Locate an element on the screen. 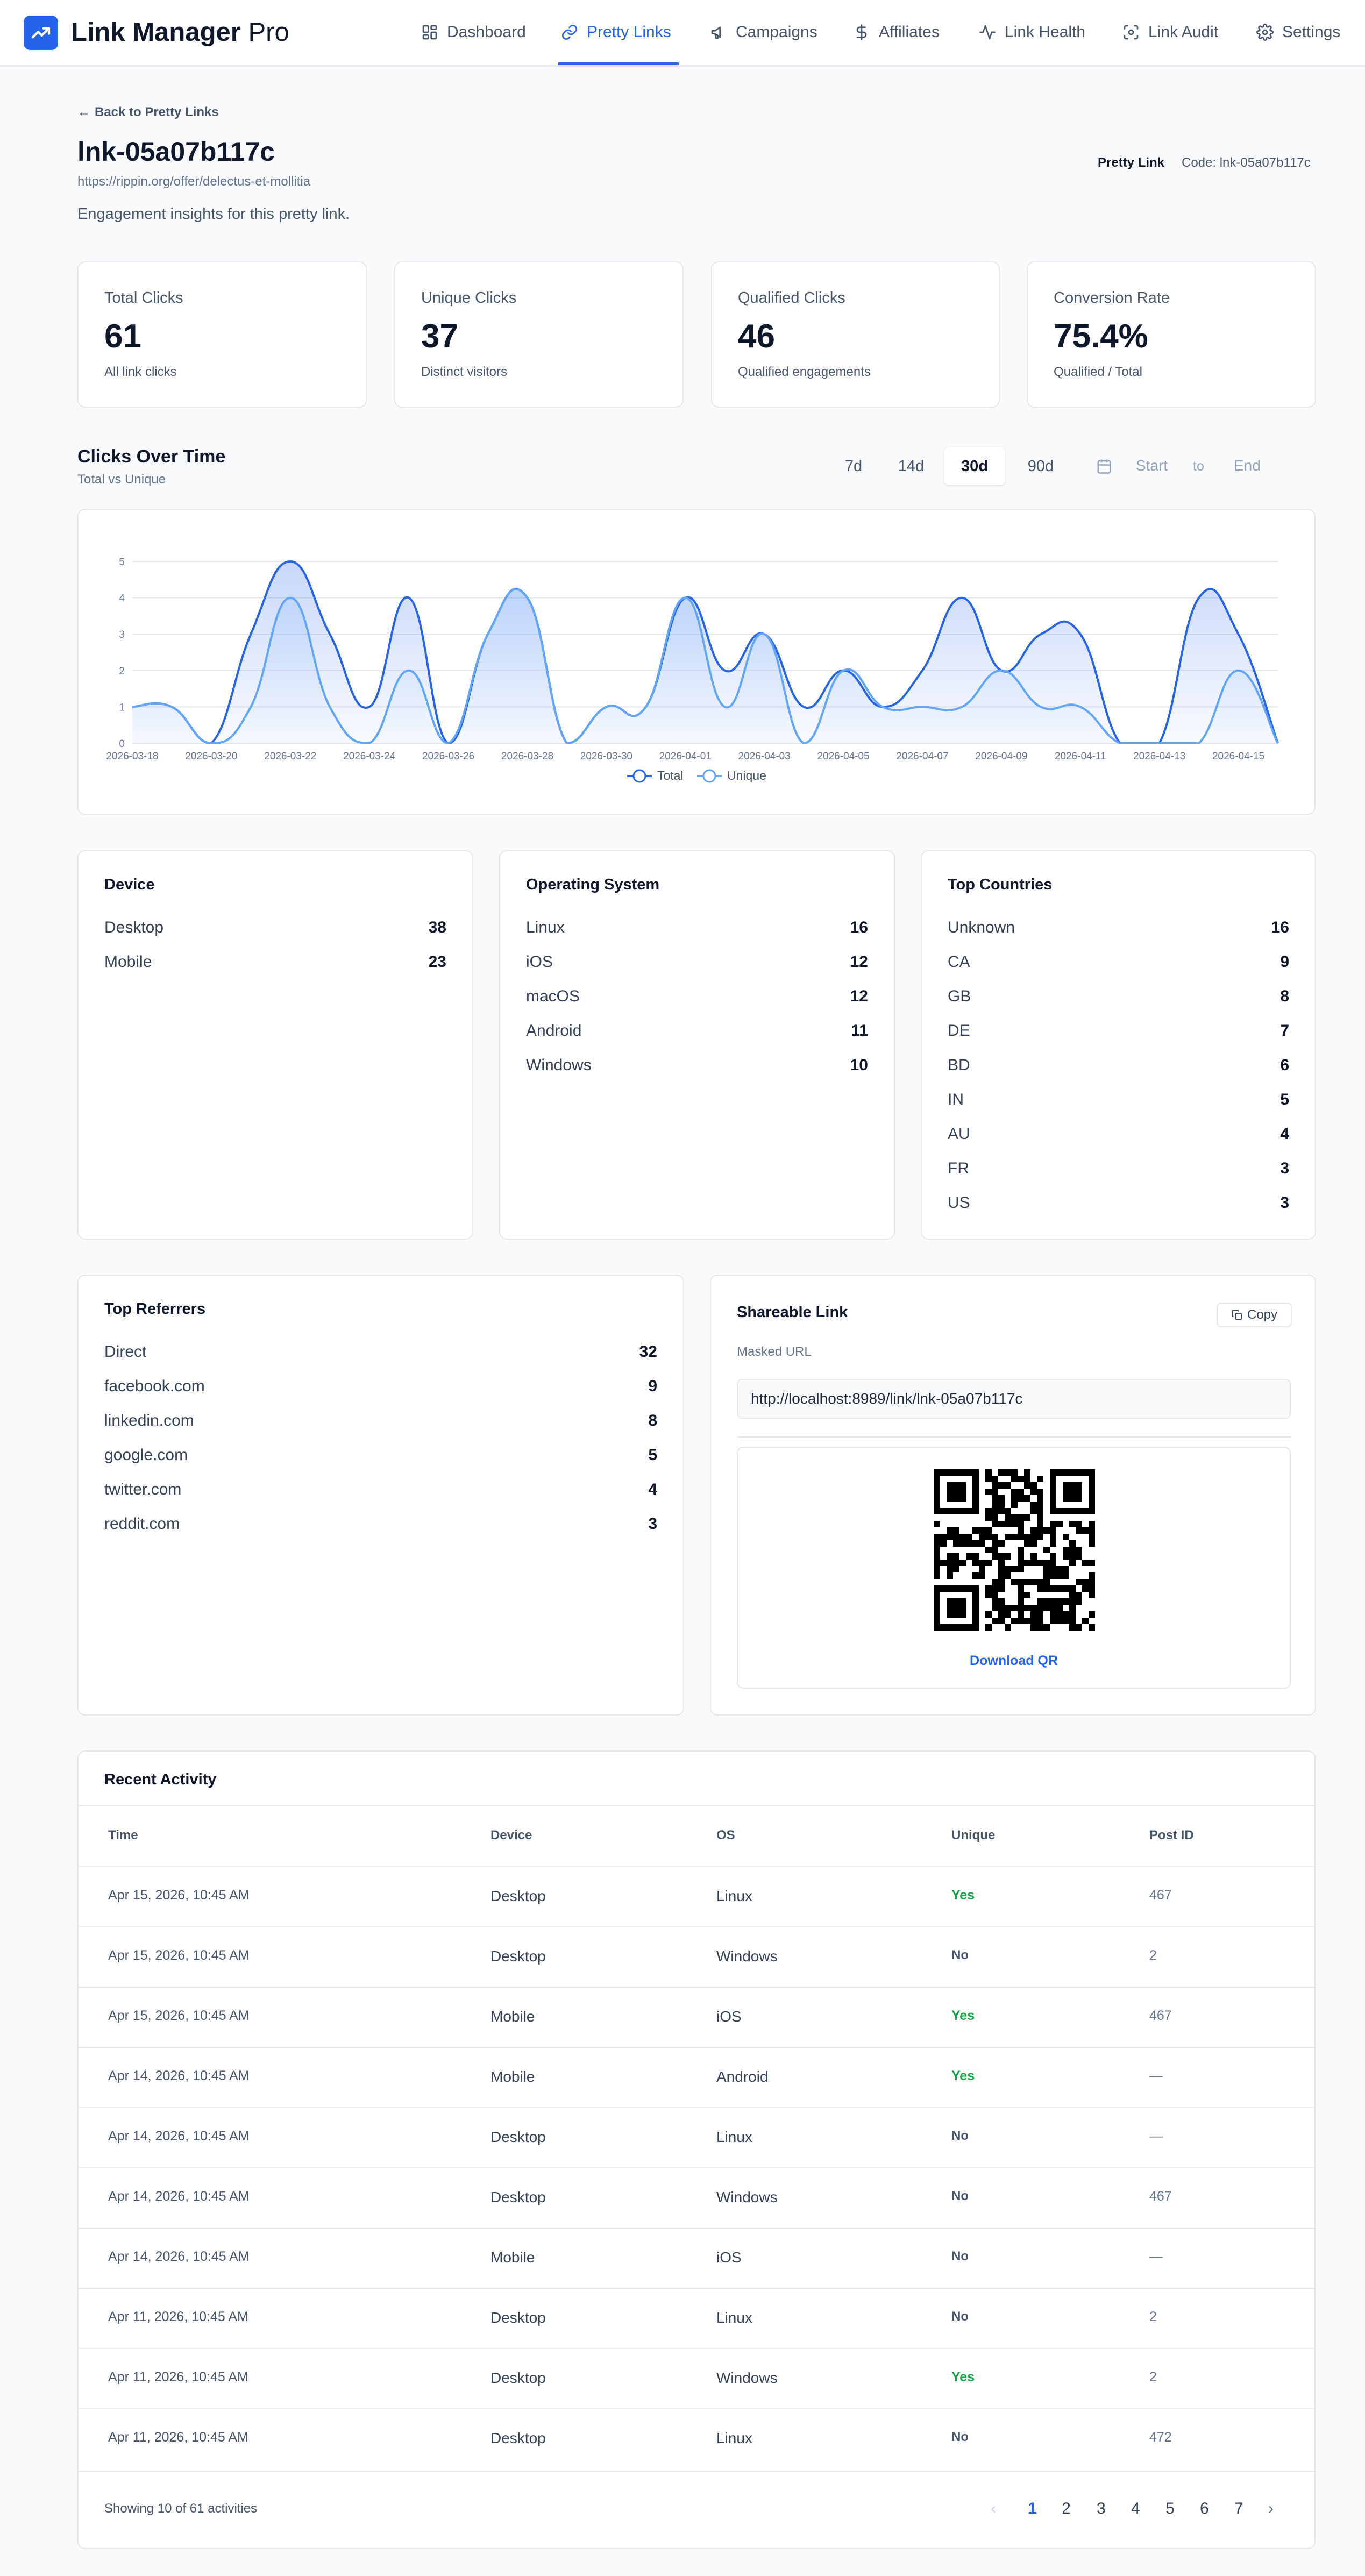 The height and width of the screenshot is (2576, 1365). cell-time: Apr 11, 2026, 10:45 AM is located at coordinates (178, 2437).